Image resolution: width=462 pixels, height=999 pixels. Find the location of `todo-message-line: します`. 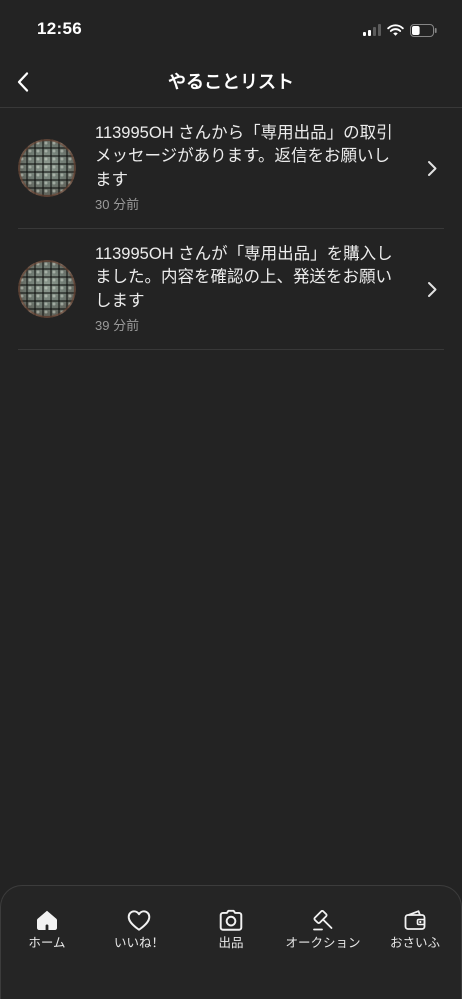

todo-message-line: します is located at coordinates (120, 300).